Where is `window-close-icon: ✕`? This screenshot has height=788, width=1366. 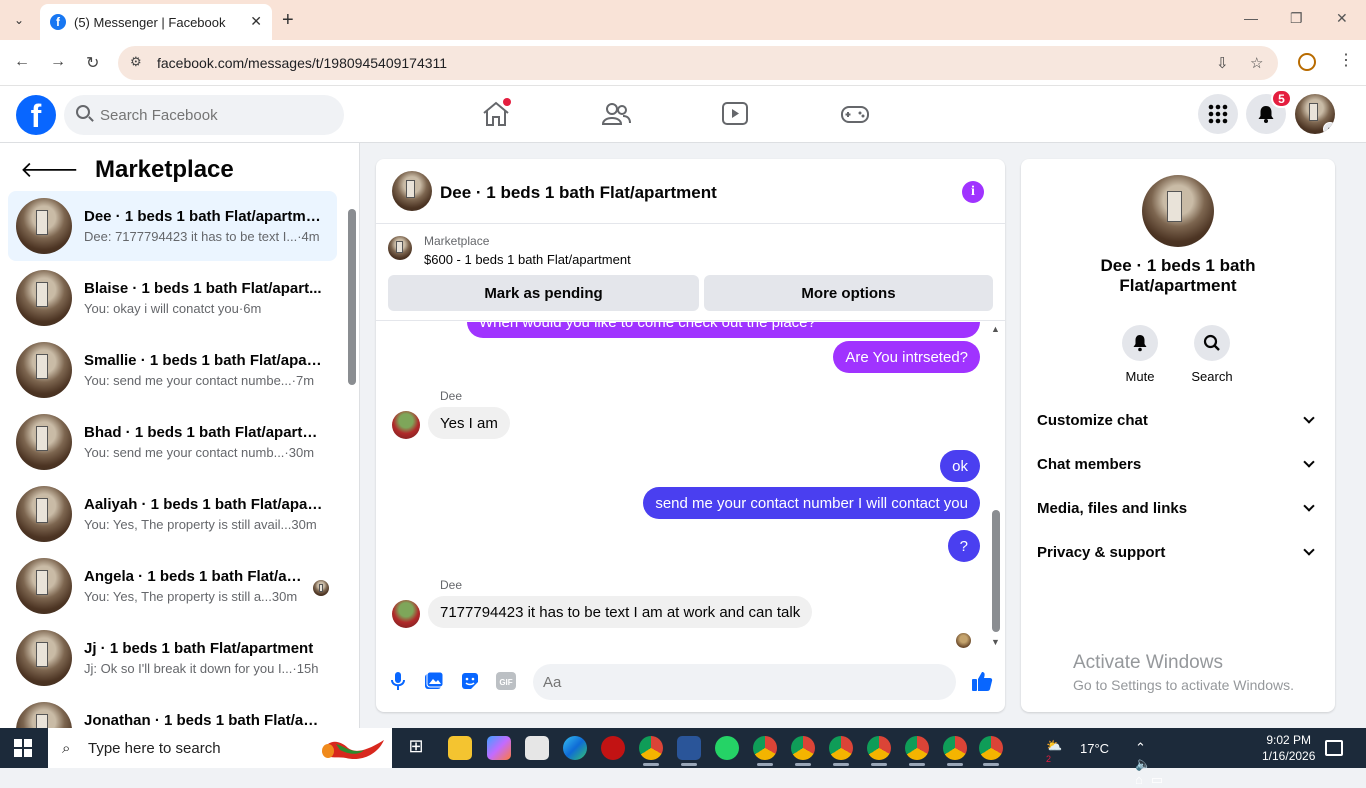
window-close-icon: ✕ is located at coordinates (1342, 18).